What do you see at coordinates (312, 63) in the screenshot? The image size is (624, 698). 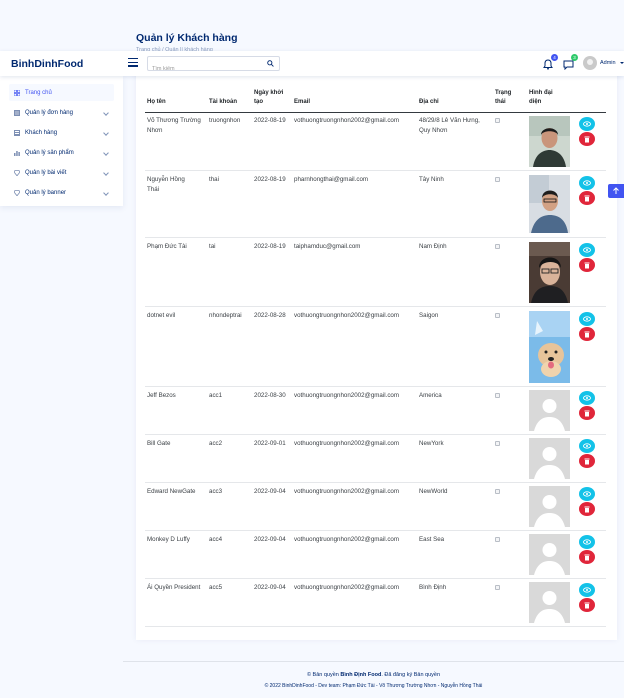 I see `top-header: BinhDinhFood 4 3 Admin` at bounding box center [312, 63].